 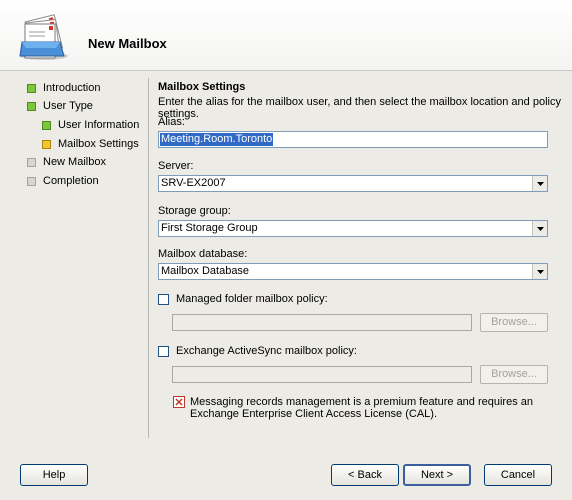 I want to click on managed-folder-policy-label: Managed folder mailbox policy:, so click(x=252, y=299).